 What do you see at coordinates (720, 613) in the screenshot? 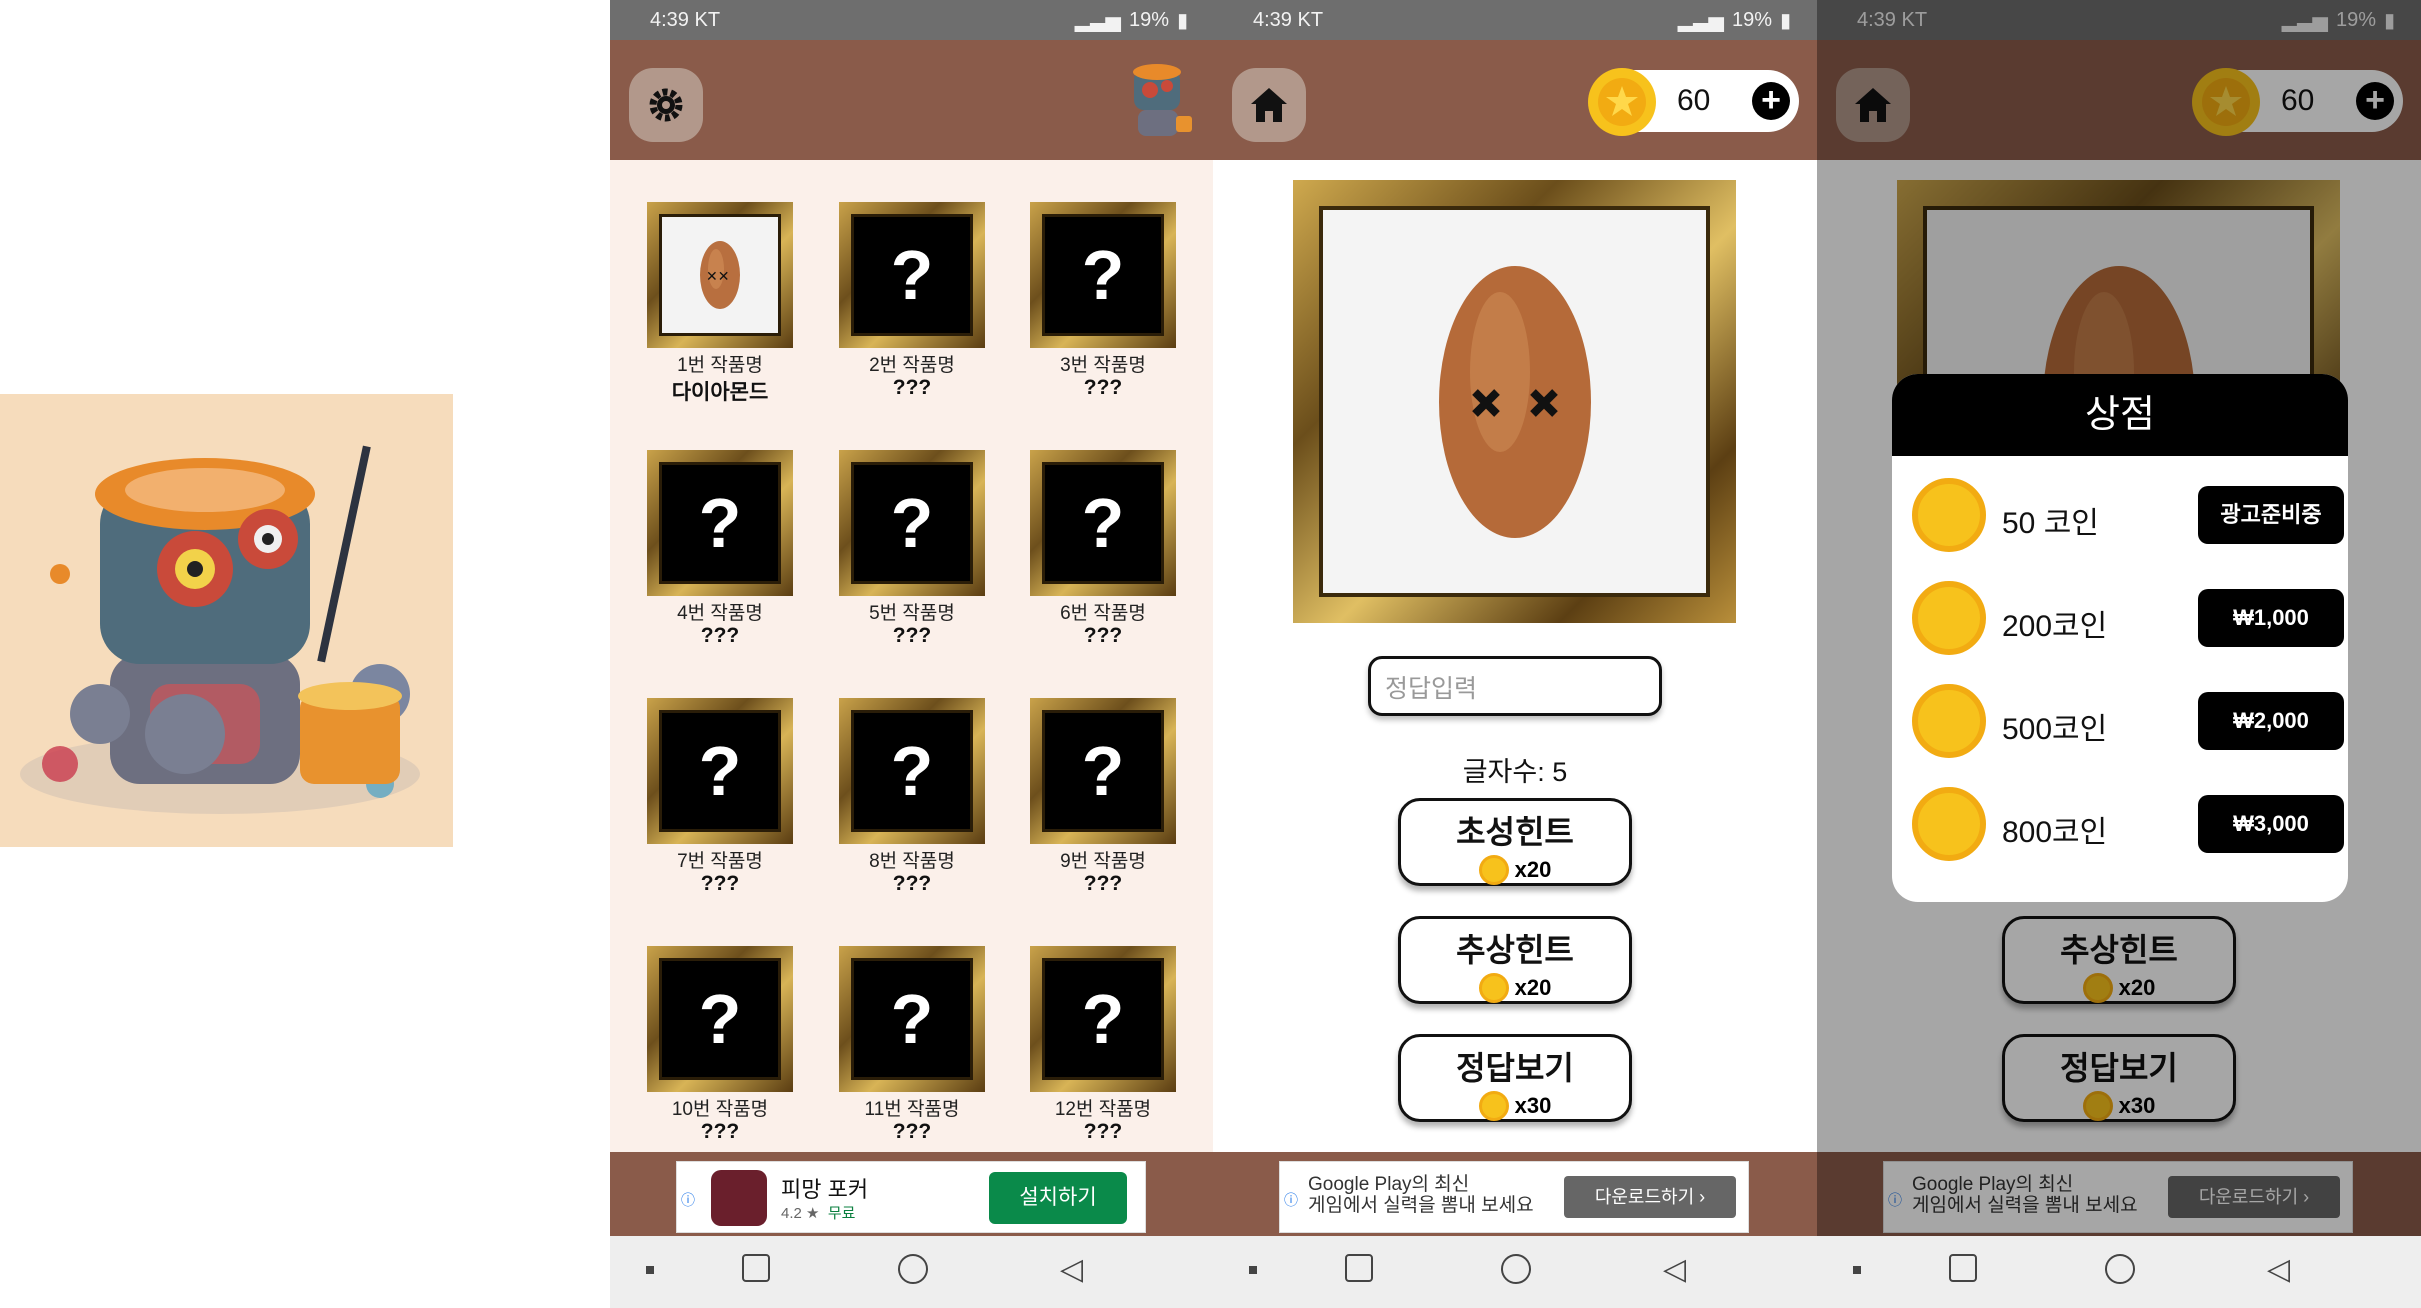
I see `artwork-title: 4번 작품명` at bounding box center [720, 613].